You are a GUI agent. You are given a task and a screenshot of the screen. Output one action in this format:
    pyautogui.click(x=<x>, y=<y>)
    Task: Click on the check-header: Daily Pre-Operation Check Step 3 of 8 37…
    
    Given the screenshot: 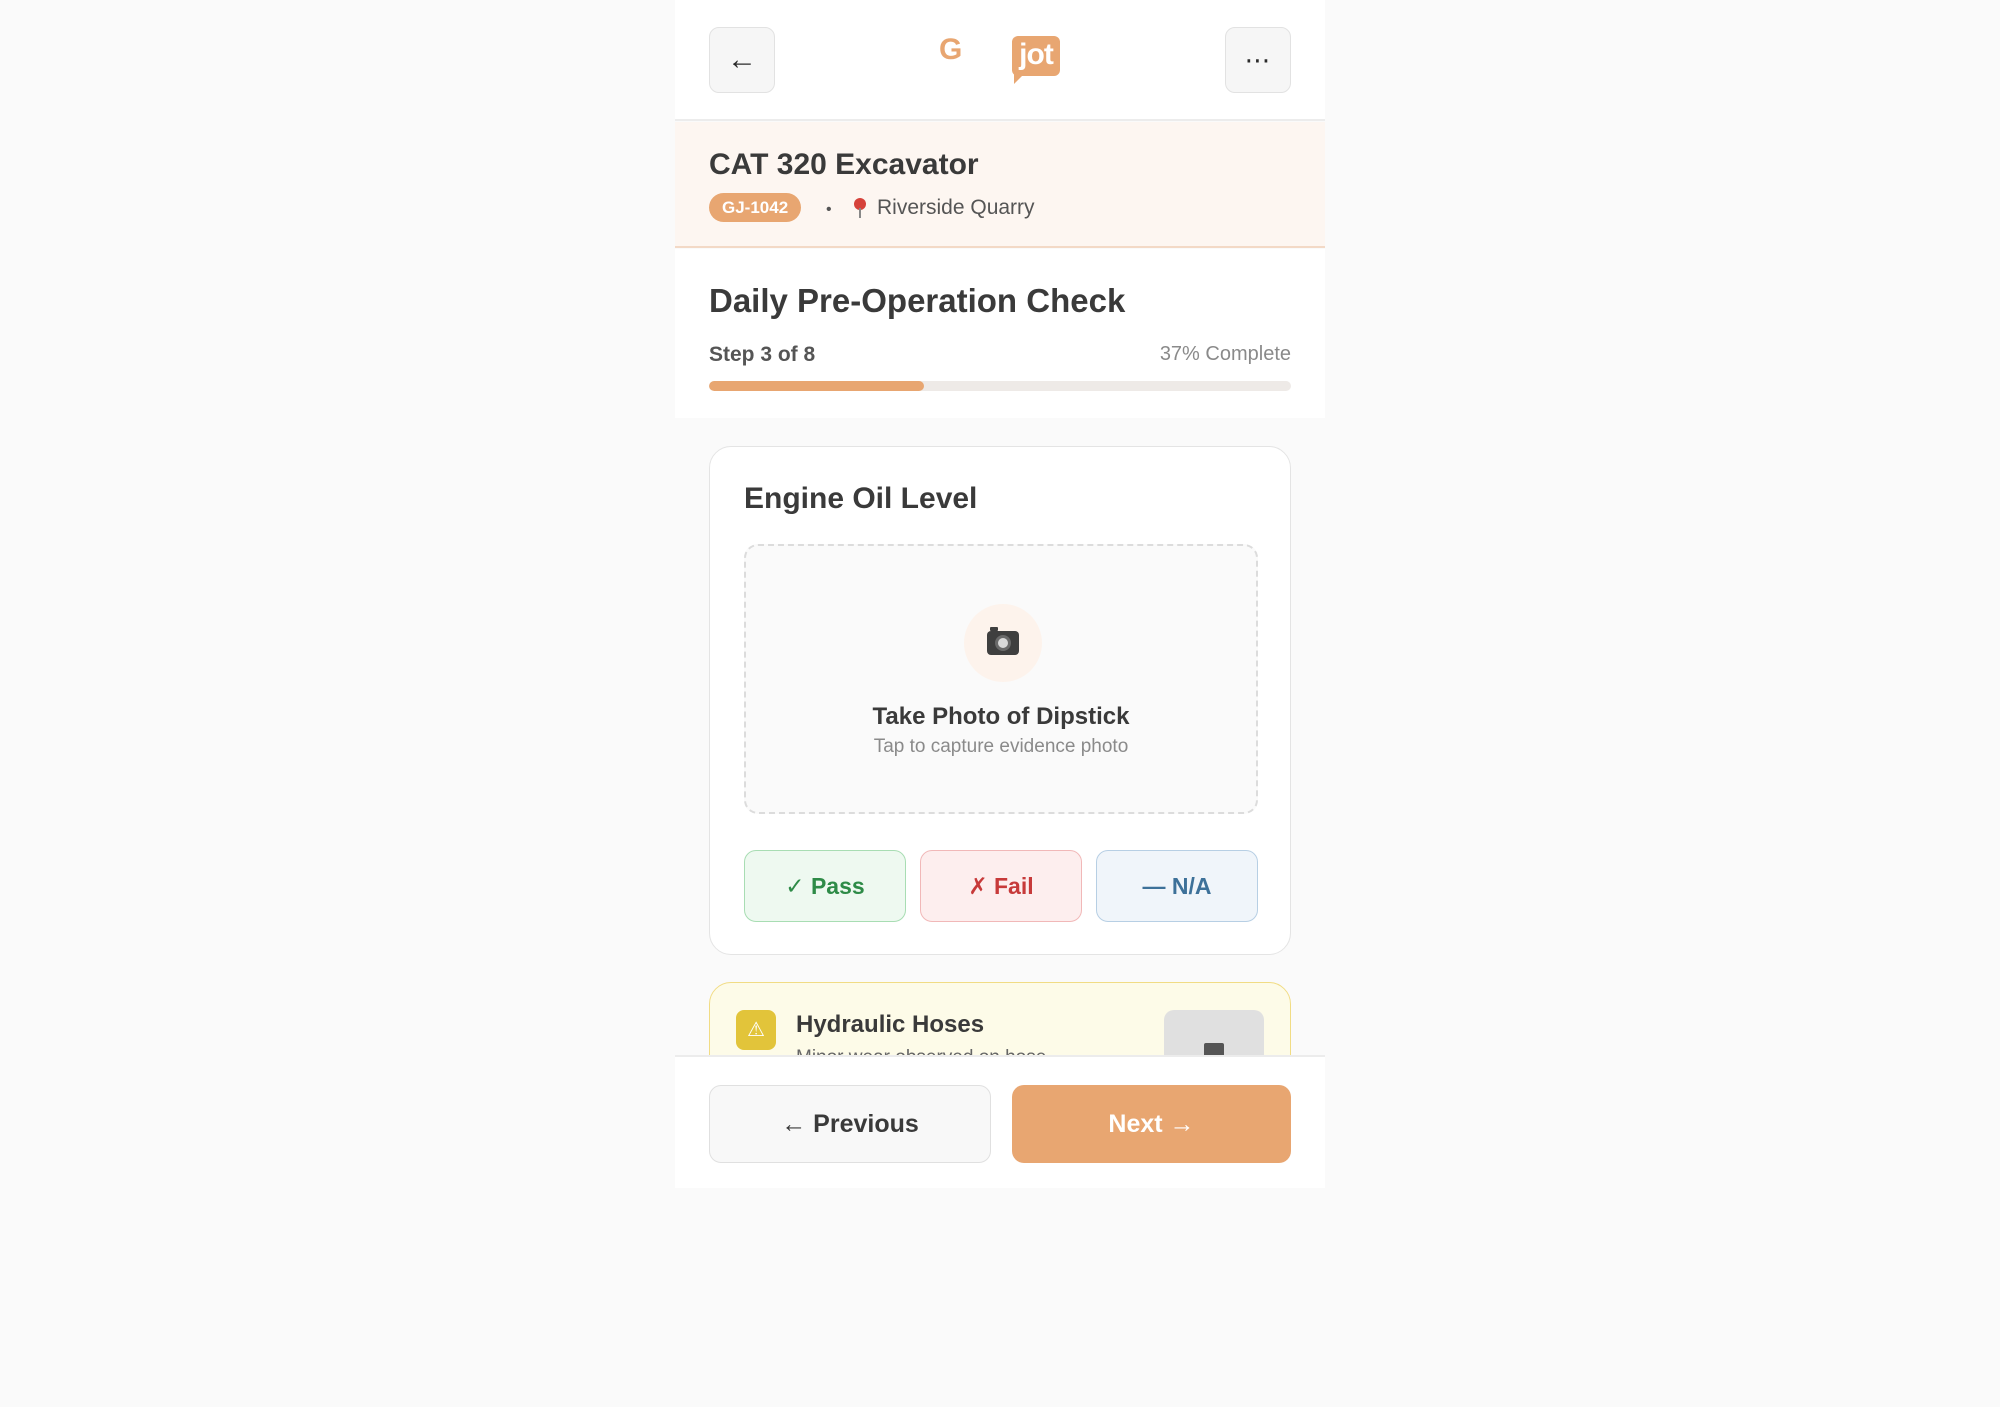 What is the action you would take?
    pyautogui.click(x=1000, y=333)
    